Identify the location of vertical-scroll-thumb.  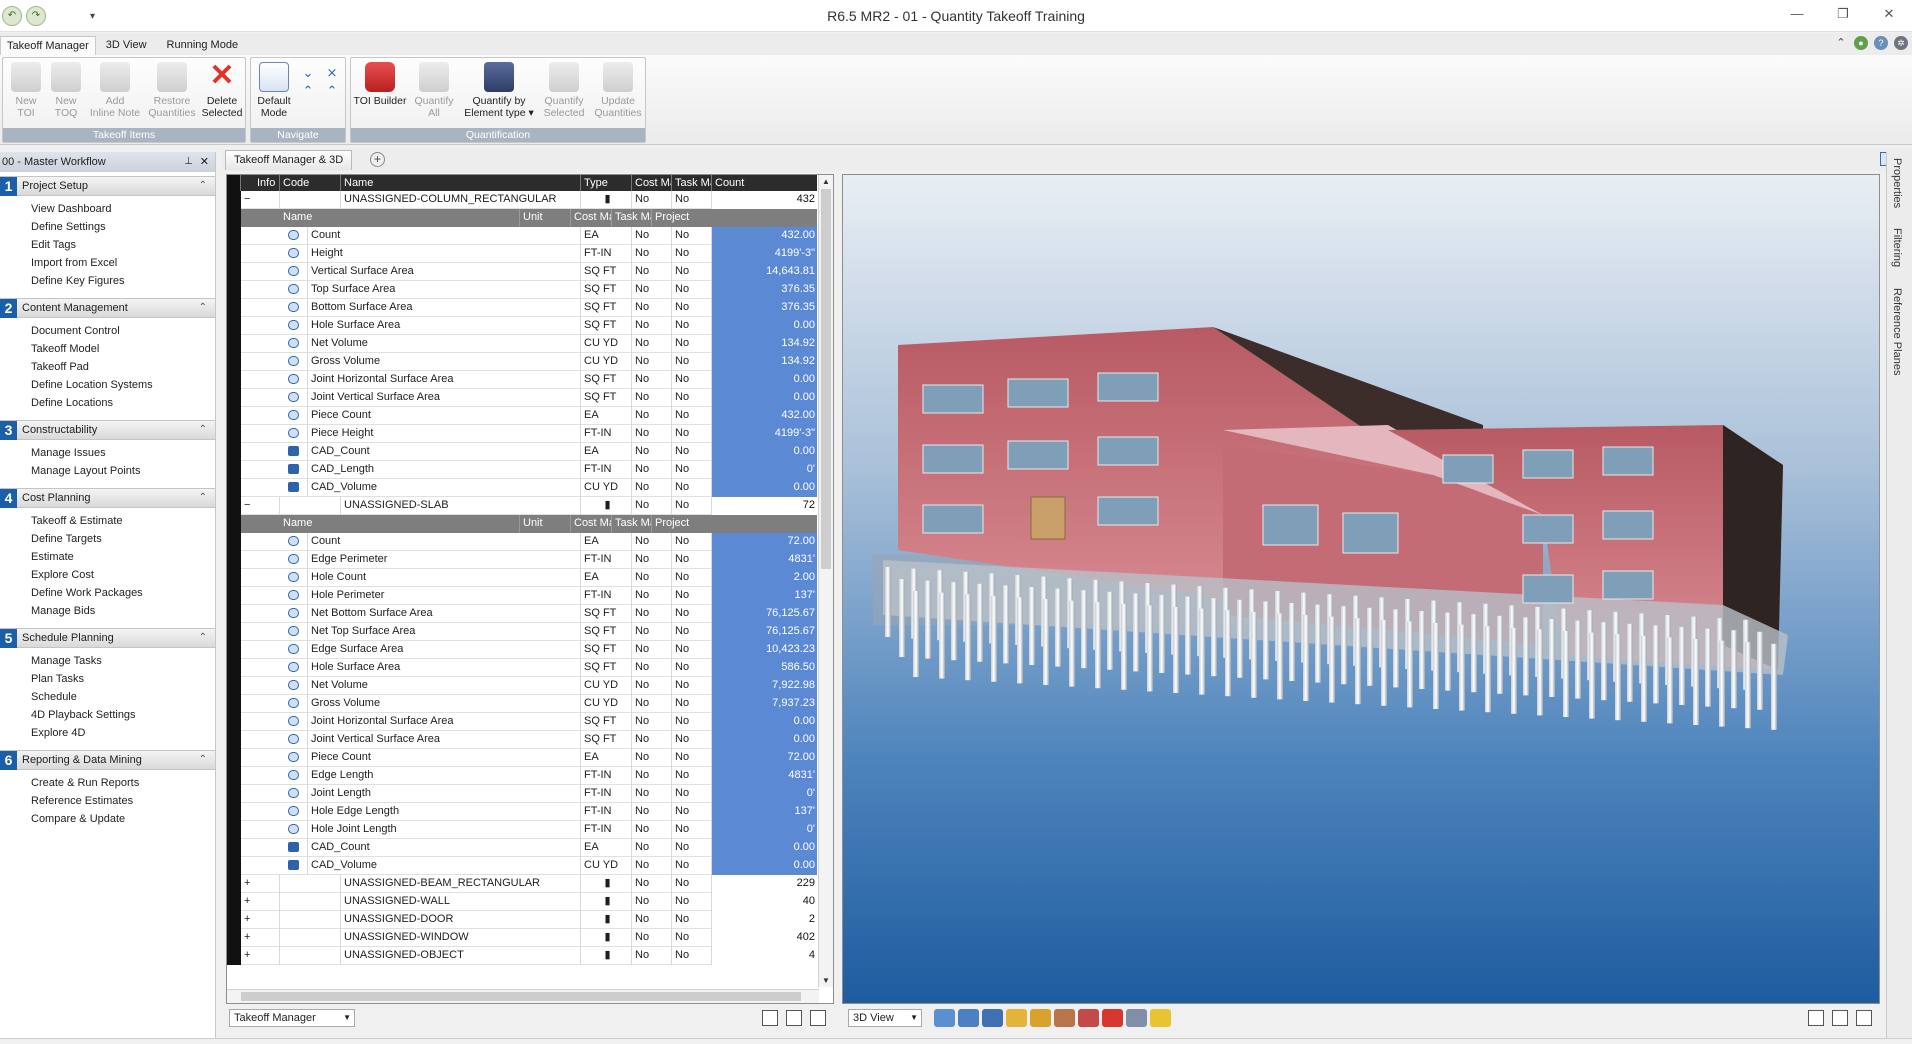
(826, 379).